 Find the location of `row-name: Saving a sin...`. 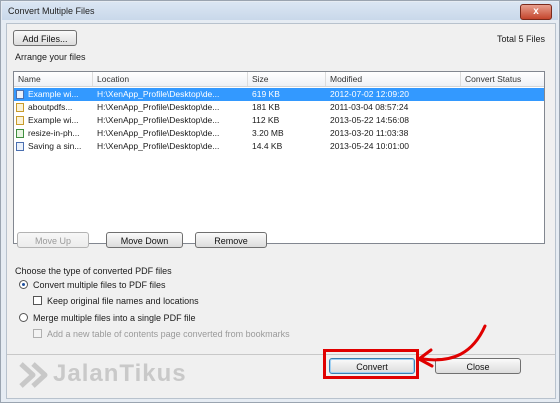

row-name: Saving a sin... is located at coordinates (55, 146).